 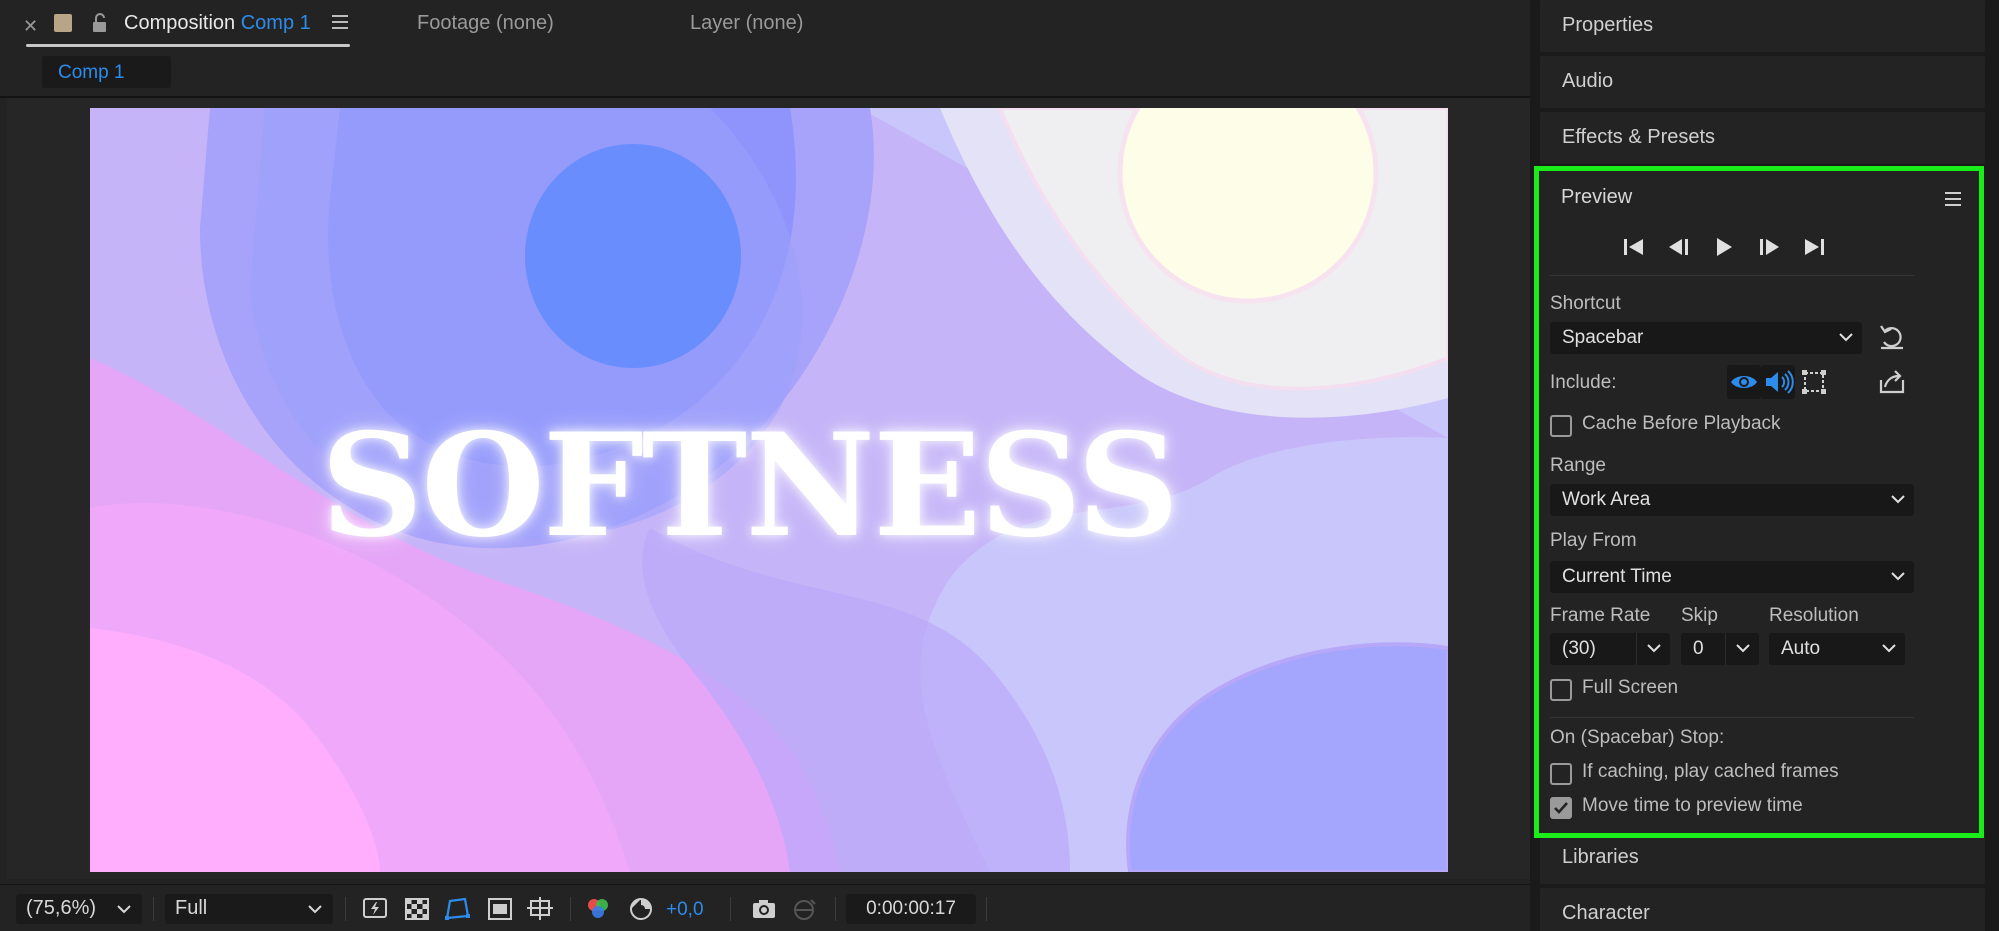 I want to click on softness-text-layer: SOFTNESS, so click(x=769, y=486).